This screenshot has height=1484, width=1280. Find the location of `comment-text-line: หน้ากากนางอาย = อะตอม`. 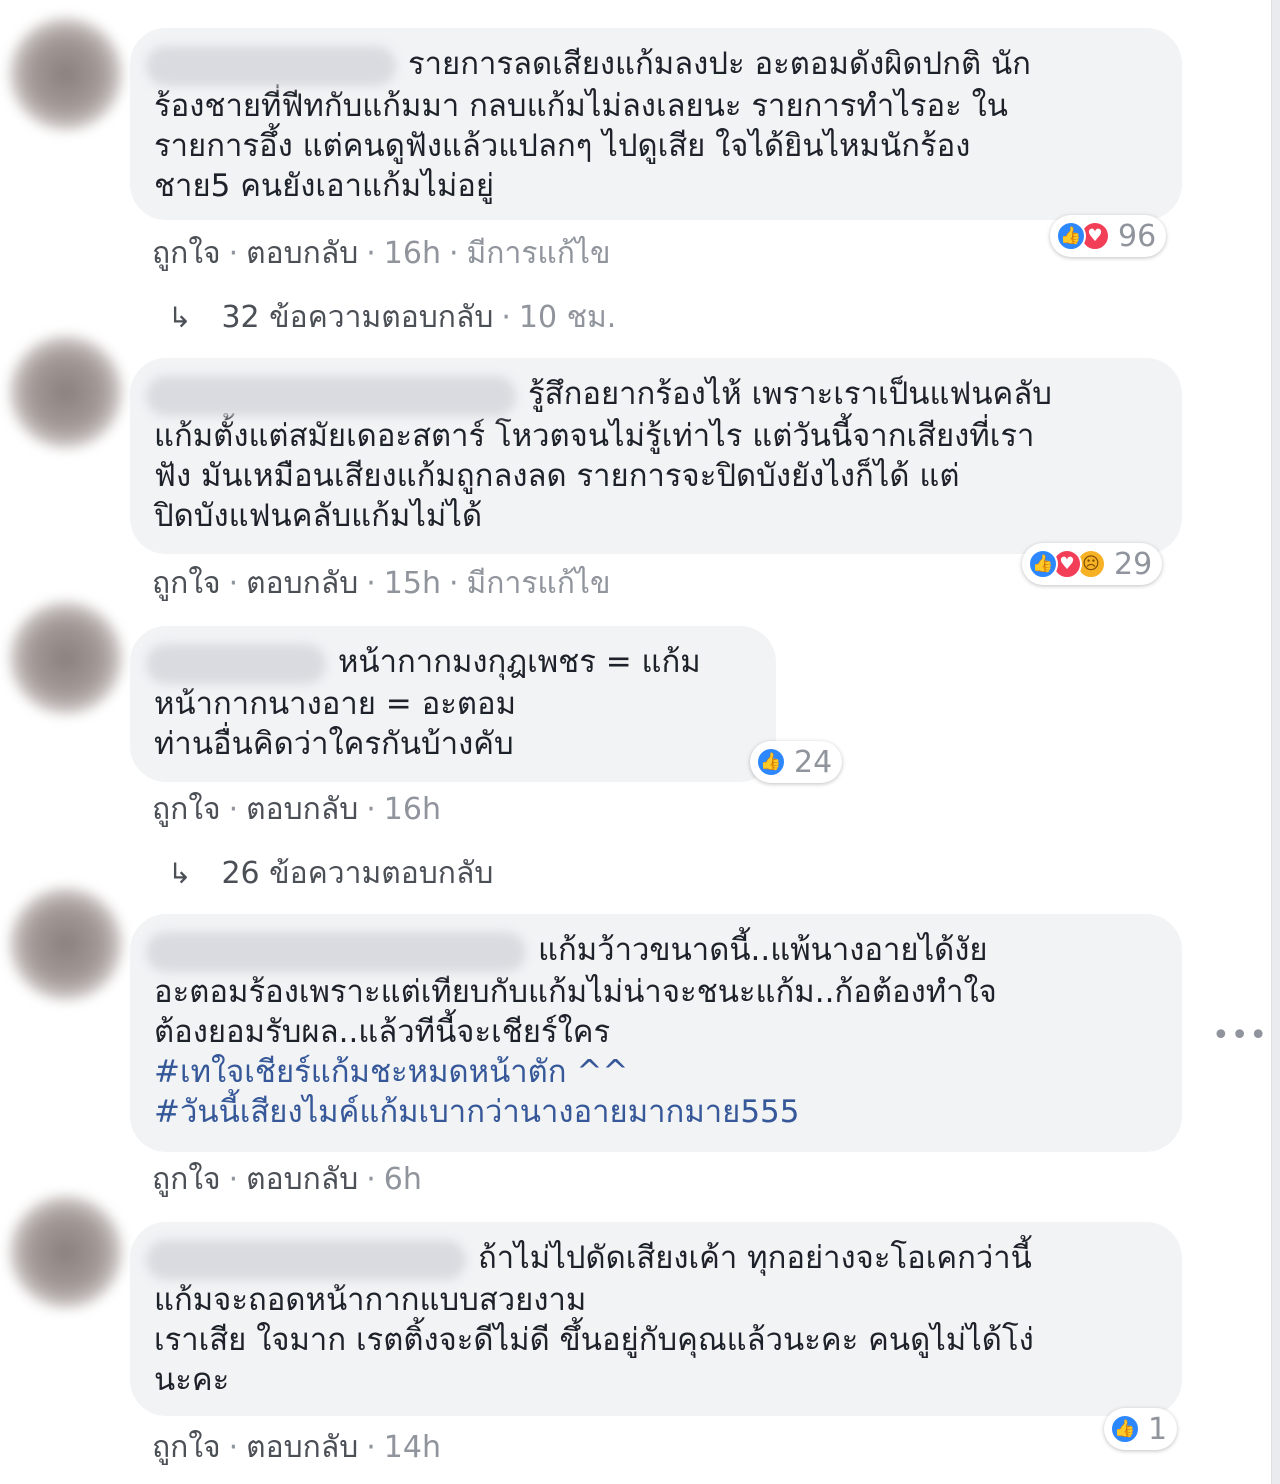

comment-text-line: หน้ากากนางอาย = อะตอม is located at coordinates (335, 703).